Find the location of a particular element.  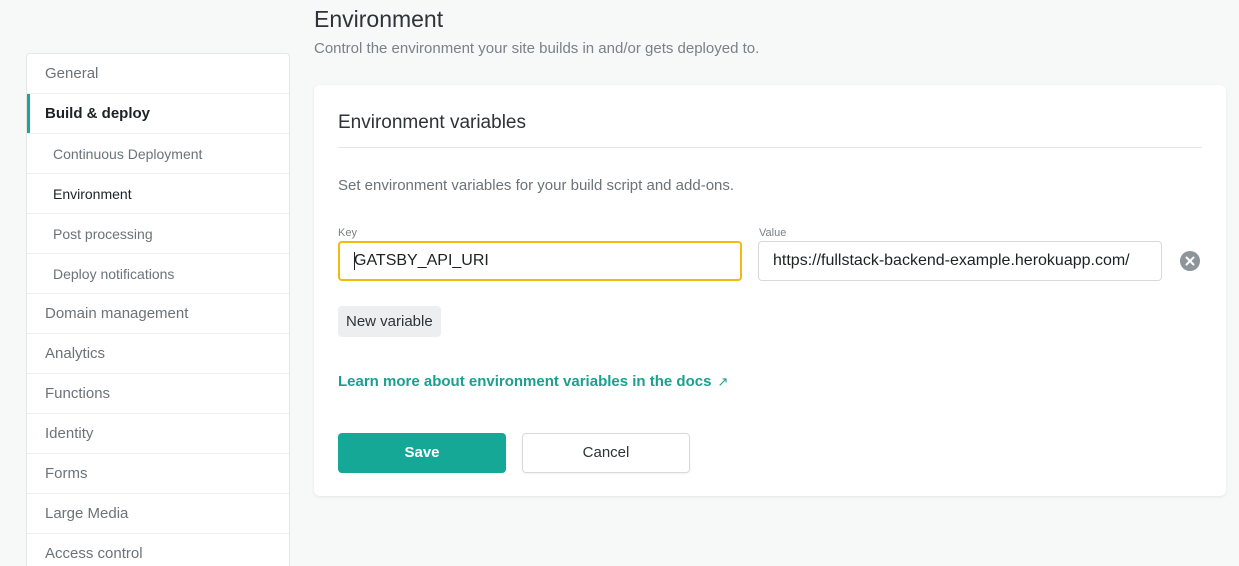

sidebar-item-domain-management: Domain management is located at coordinates (158, 314).